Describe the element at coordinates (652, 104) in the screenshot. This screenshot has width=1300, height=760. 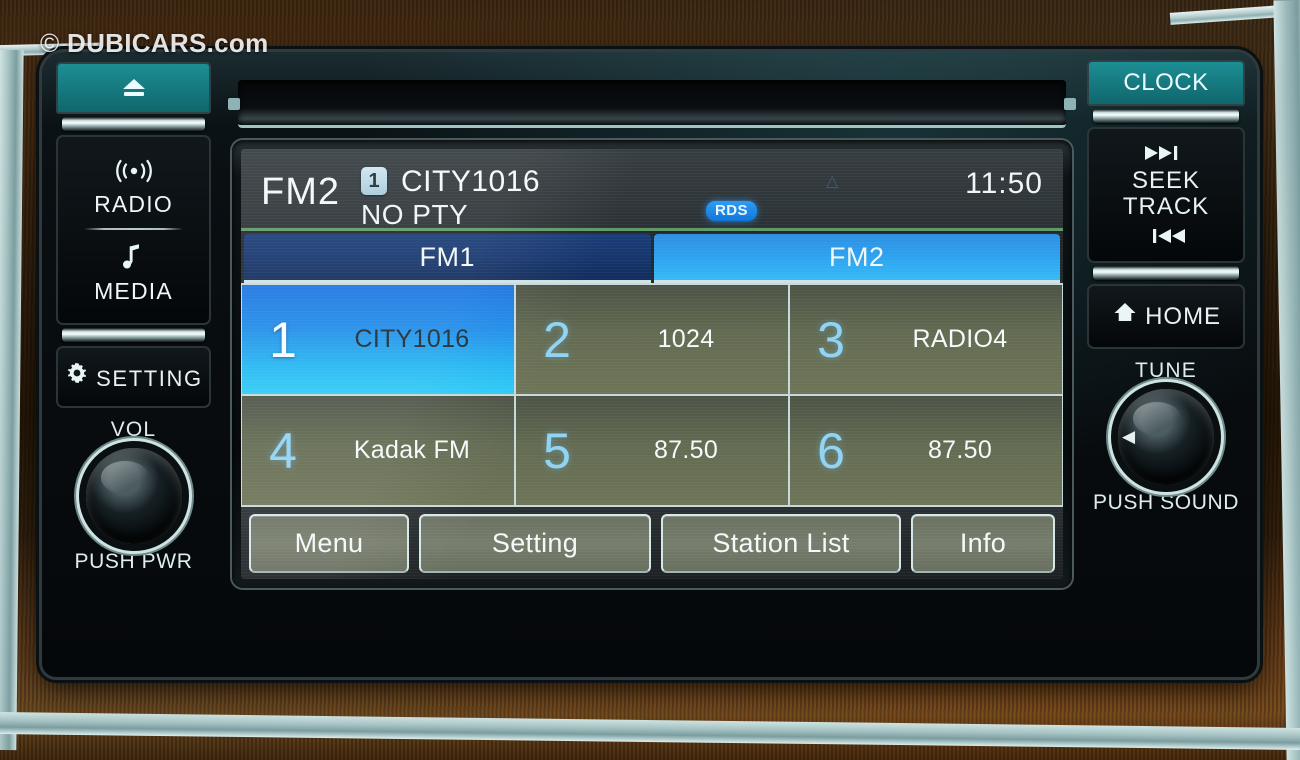
I see `disc-slot` at that location.